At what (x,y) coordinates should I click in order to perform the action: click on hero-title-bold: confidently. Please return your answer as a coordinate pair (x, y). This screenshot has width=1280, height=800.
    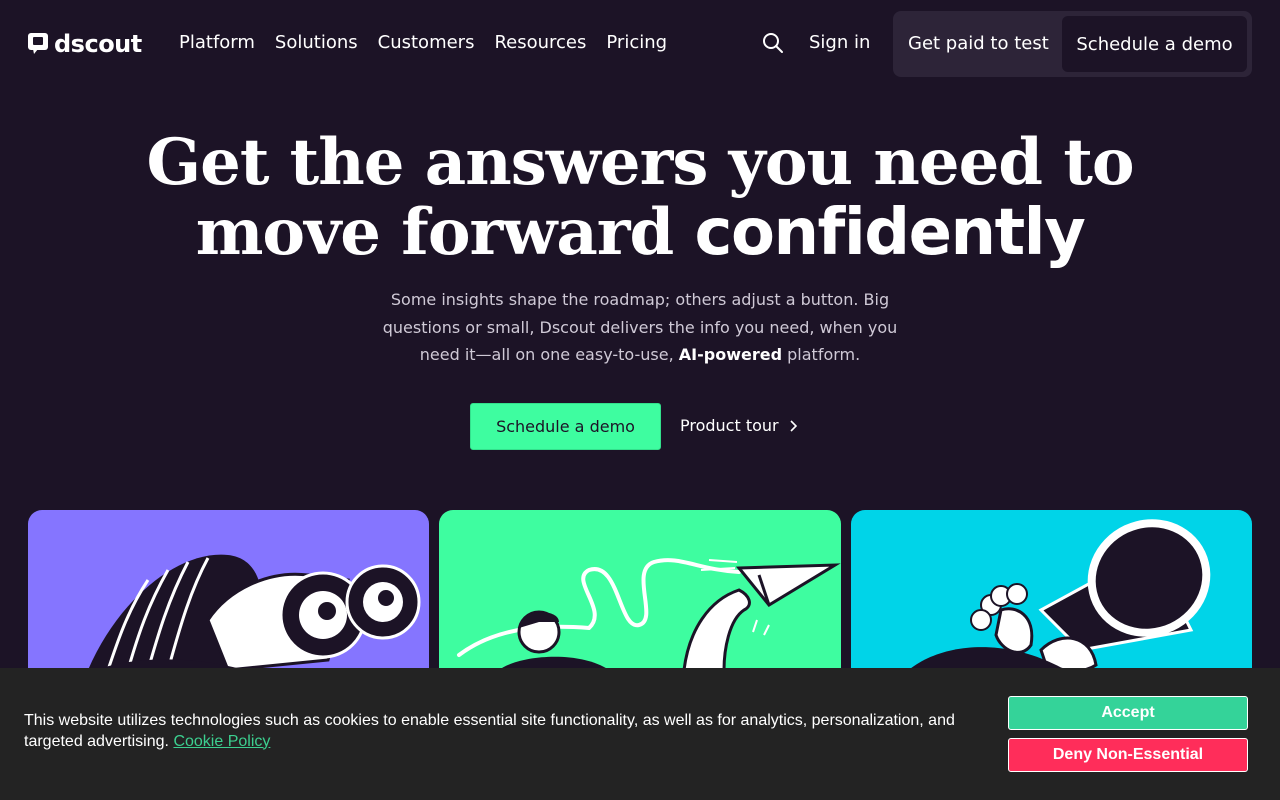
    Looking at the image, I should click on (890, 233).